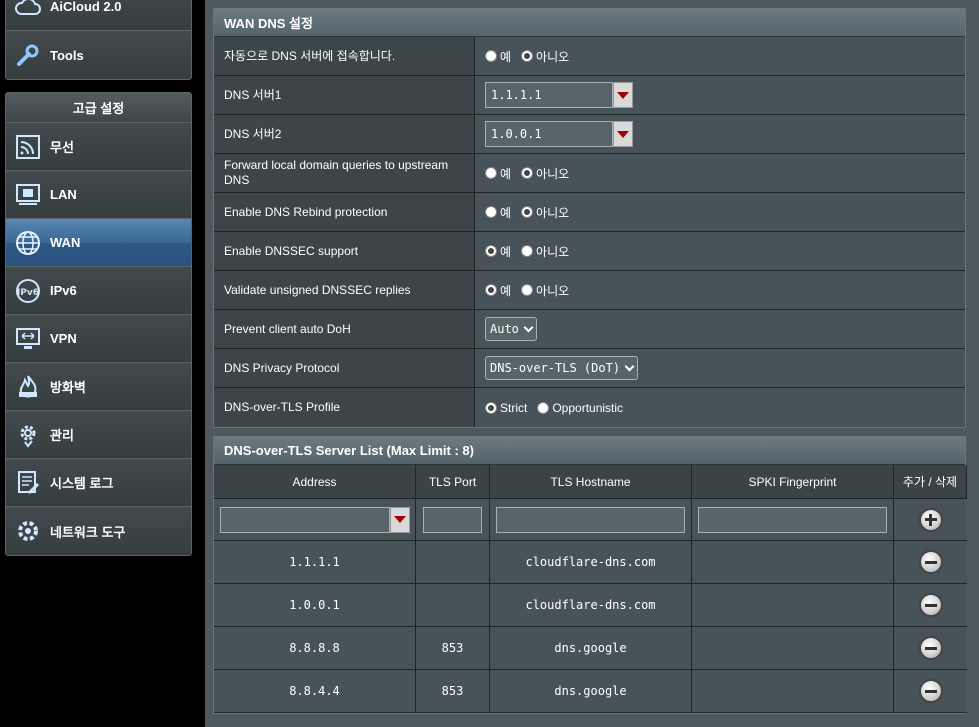  I want to click on dnssec-no-radio: 아니오, so click(545, 251).